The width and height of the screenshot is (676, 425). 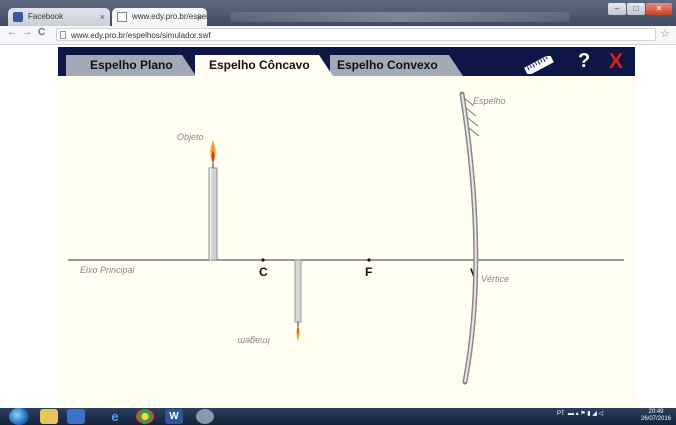 I want to click on tab-espelho-plano: Espelho Plano, so click(x=131, y=65).